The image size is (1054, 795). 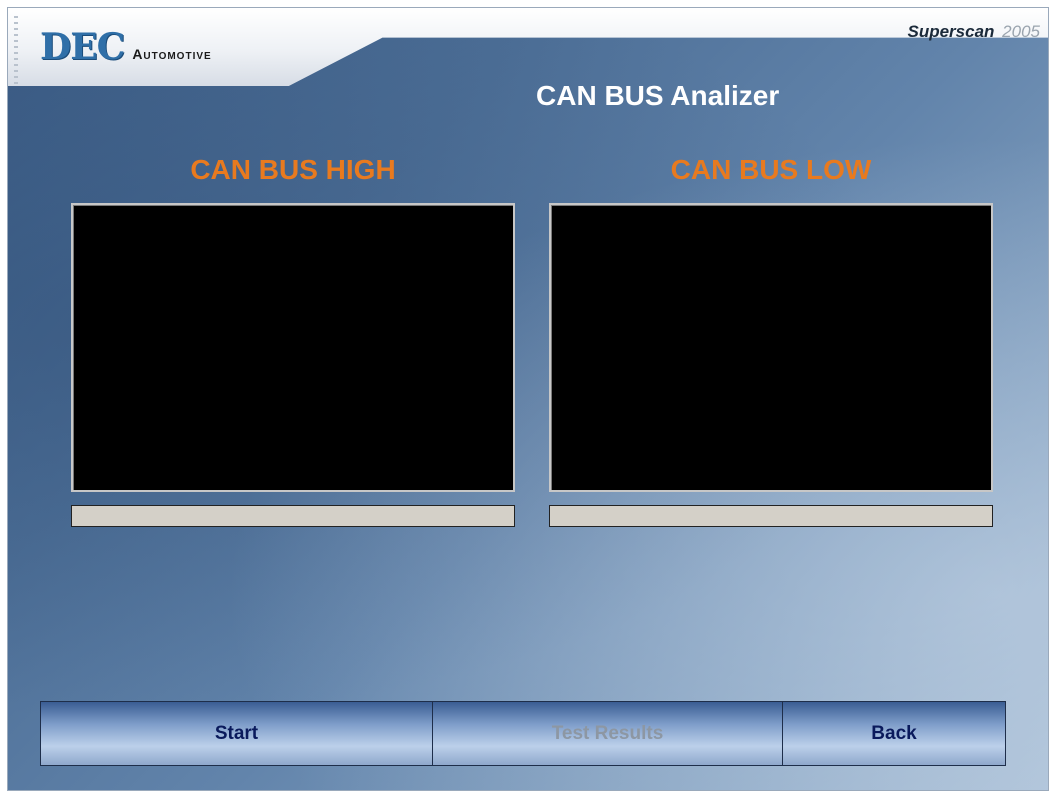 I want to click on page-title: CAN BUS Analizer, so click(x=658, y=95).